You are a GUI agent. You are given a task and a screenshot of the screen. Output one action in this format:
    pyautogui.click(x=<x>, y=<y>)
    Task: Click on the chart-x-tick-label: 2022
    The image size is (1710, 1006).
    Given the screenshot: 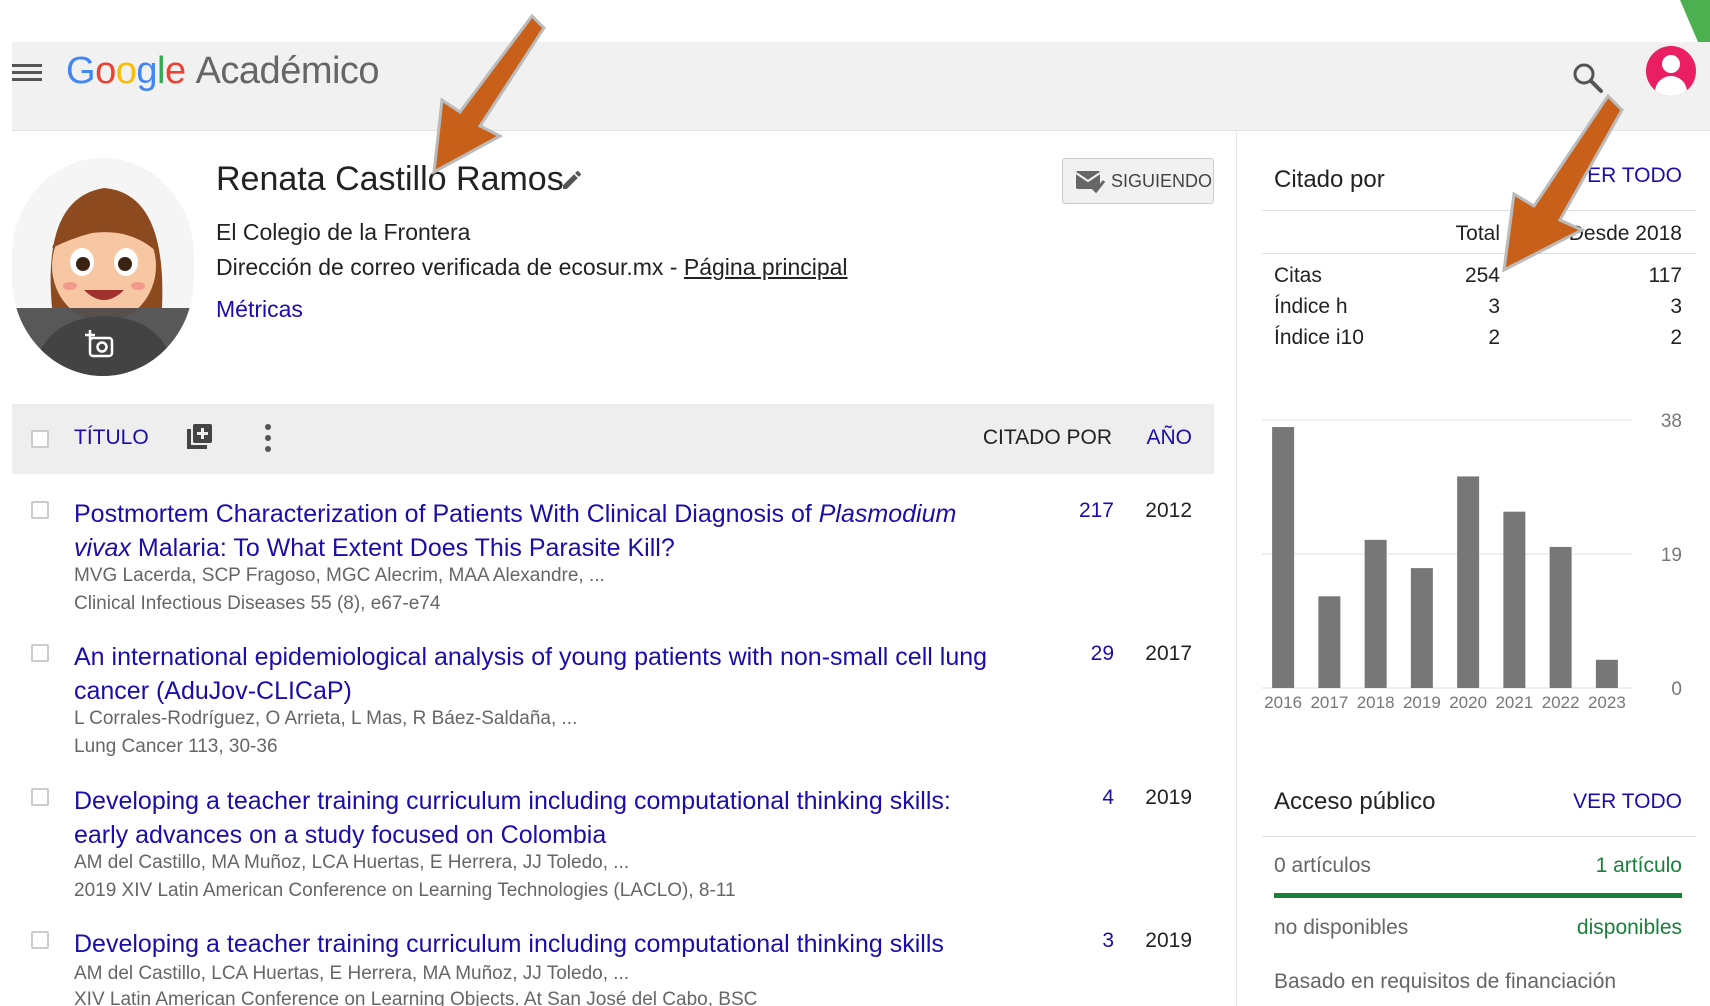 What is the action you would take?
    pyautogui.click(x=1561, y=702)
    